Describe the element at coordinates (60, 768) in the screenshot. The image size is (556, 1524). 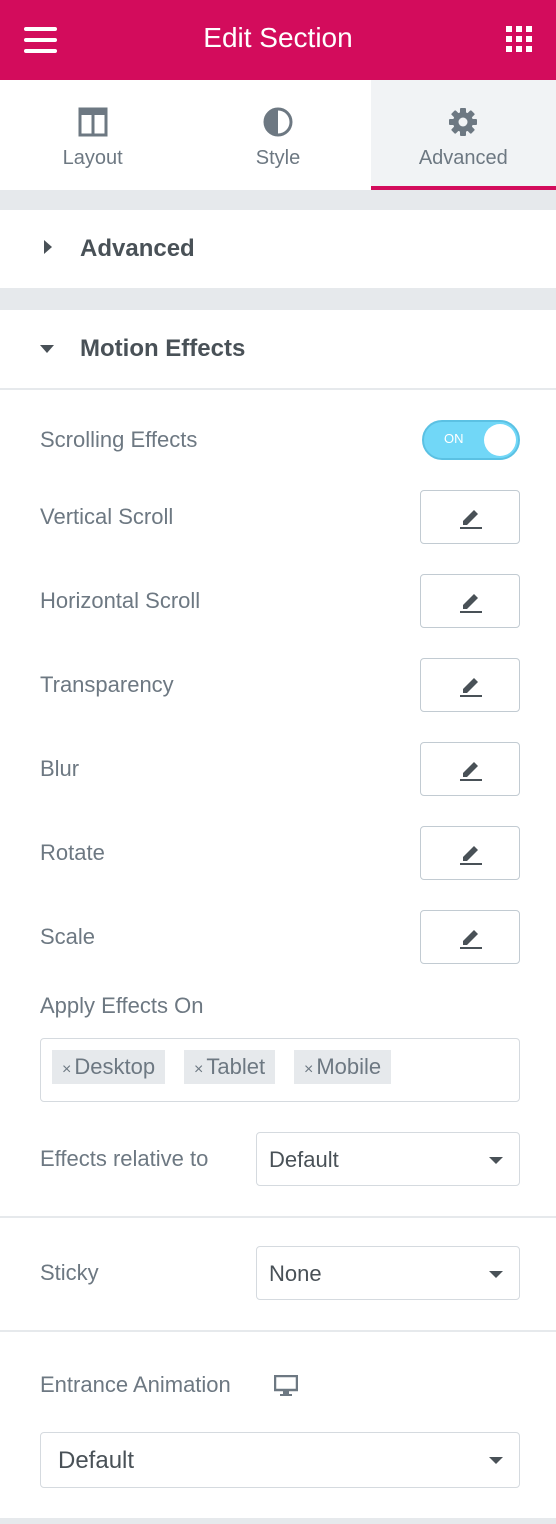
I see `blur-label: Blur` at that location.